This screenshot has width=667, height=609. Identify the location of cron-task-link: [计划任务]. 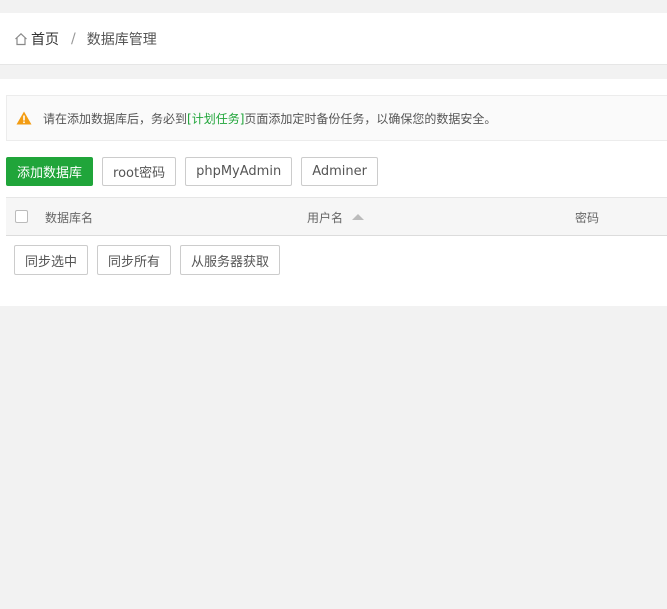
(215, 118).